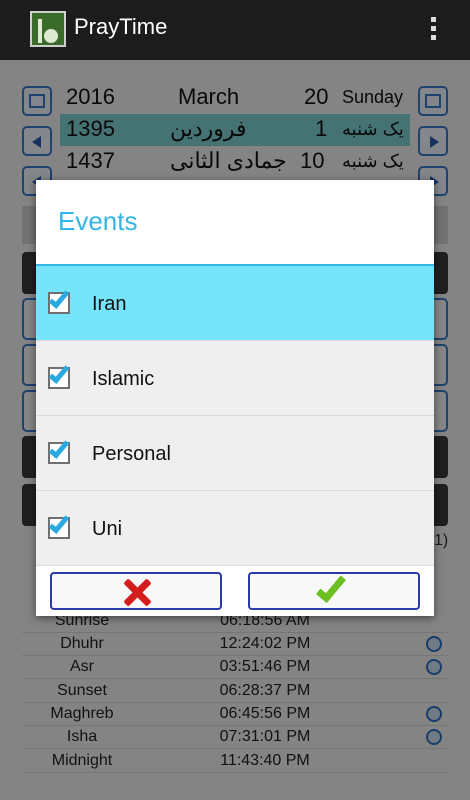 The width and height of the screenshot is (470, 800). I want to click on ok-button, so click(334, 590).